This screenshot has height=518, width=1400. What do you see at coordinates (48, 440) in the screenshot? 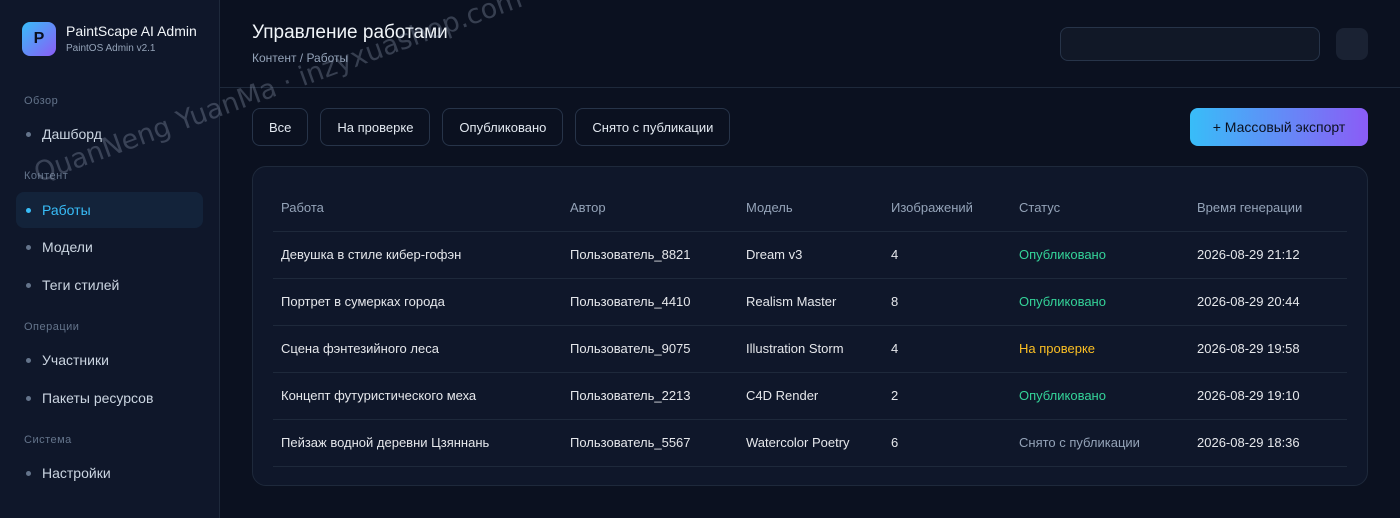
I see `nav-section-system: Система` at bounding box center [48, 440].